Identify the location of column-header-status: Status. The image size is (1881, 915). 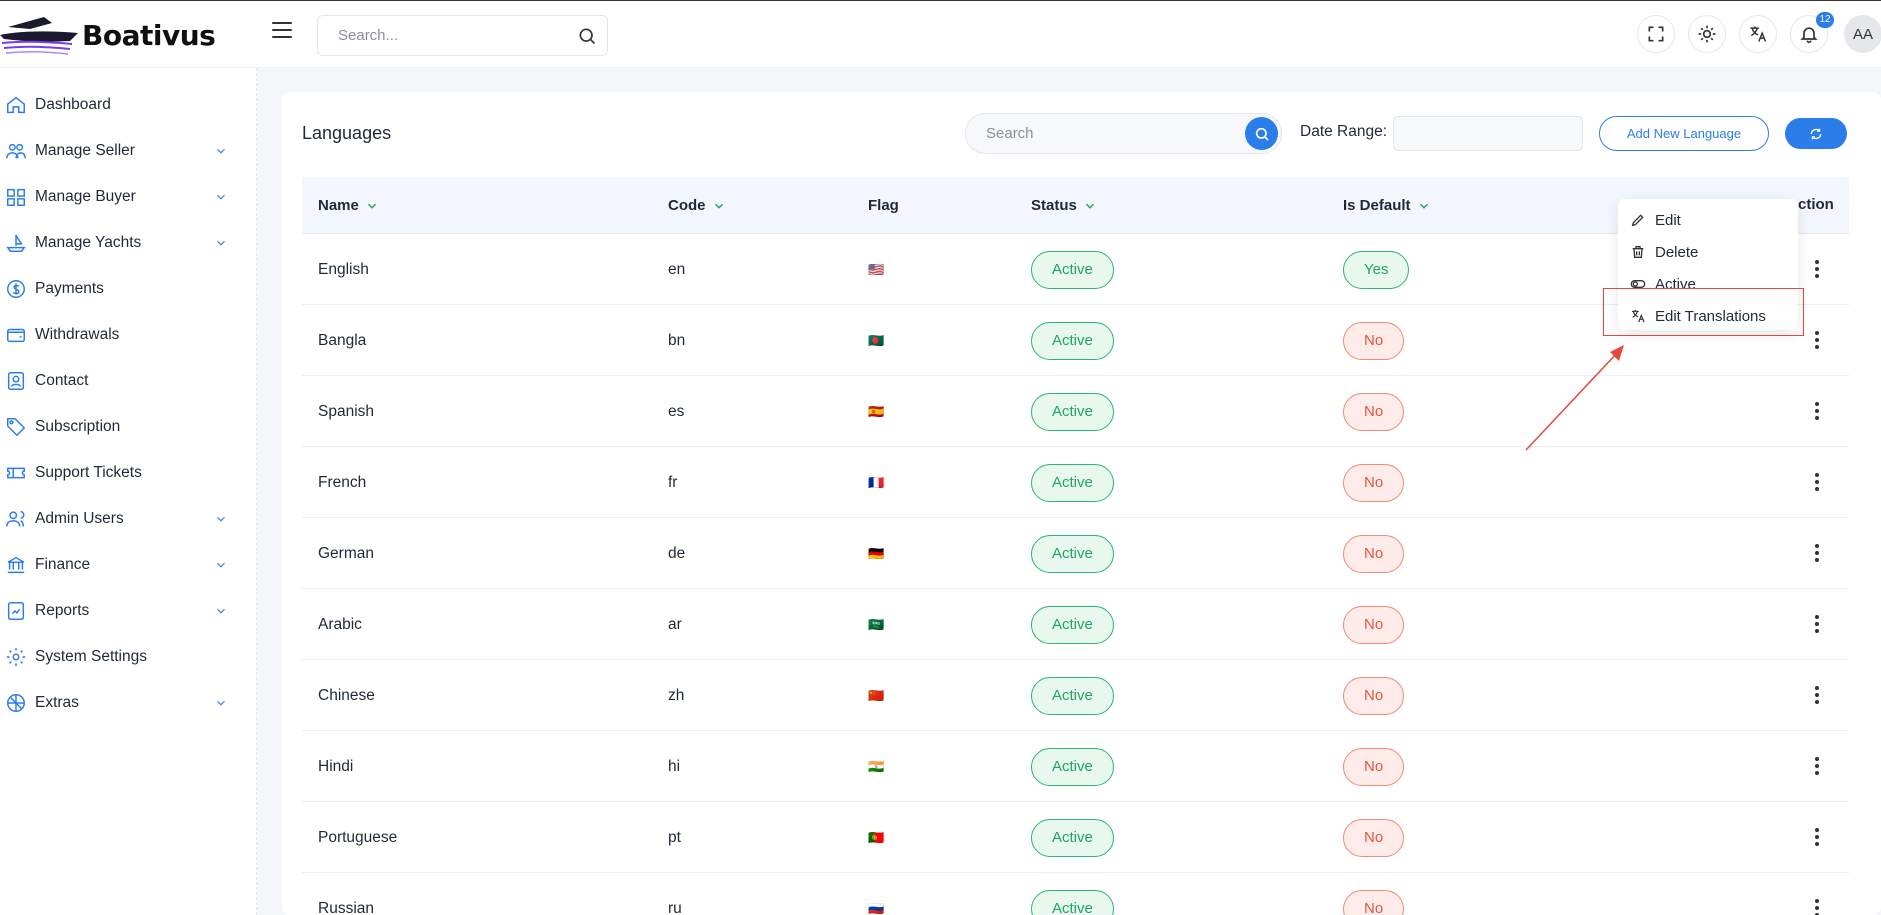
(1064, 205).